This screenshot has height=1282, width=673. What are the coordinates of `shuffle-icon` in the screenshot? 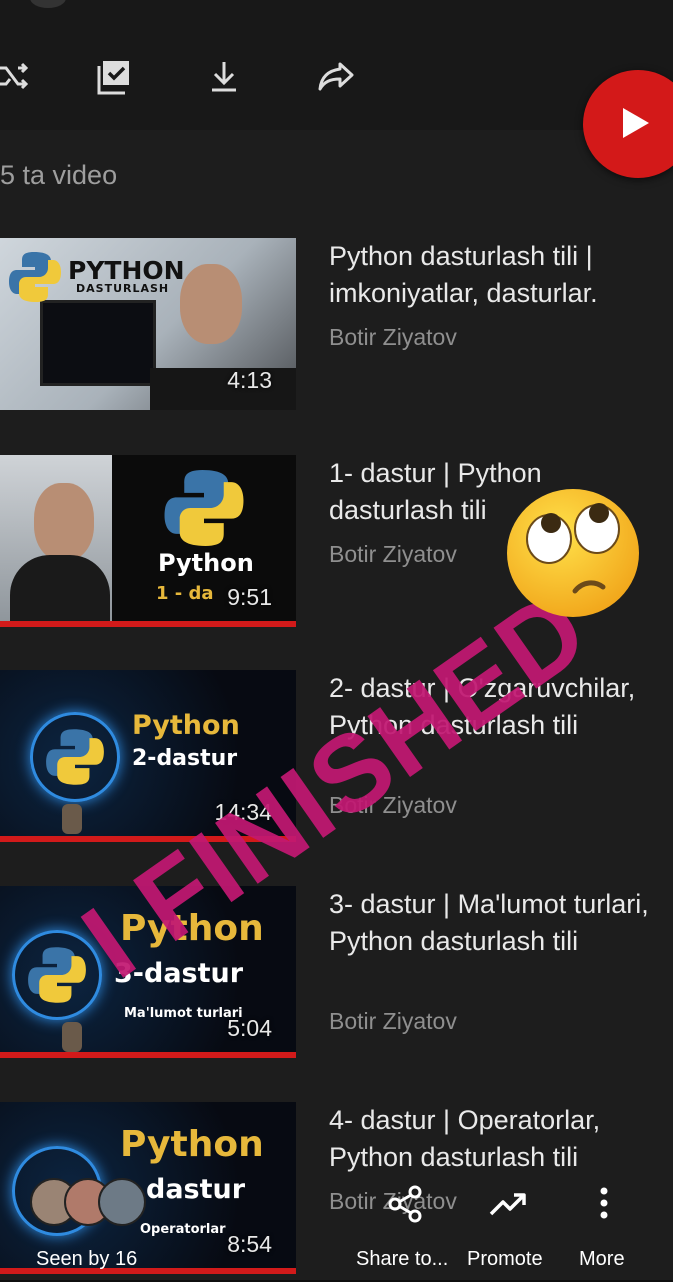 It's located at (18, 76).